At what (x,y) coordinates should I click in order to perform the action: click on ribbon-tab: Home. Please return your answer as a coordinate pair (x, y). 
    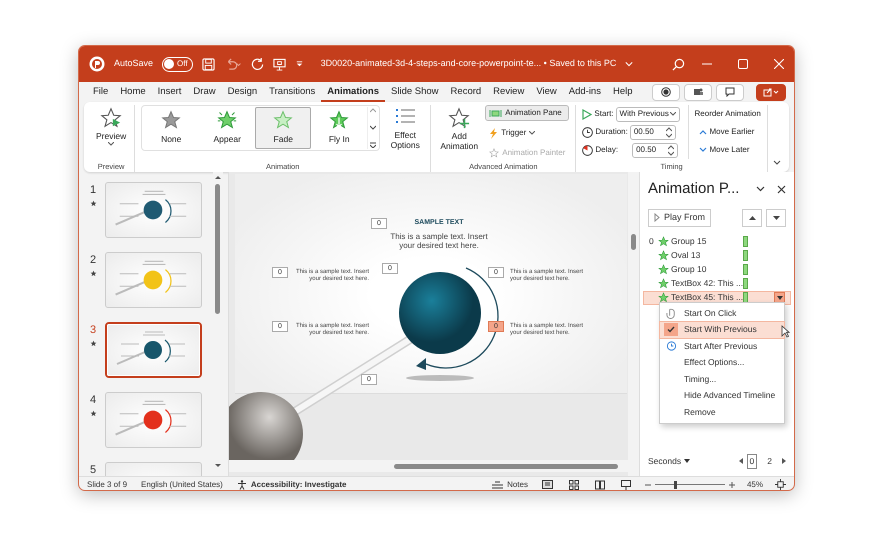
    Looking at the image, I should click on (133, 92).